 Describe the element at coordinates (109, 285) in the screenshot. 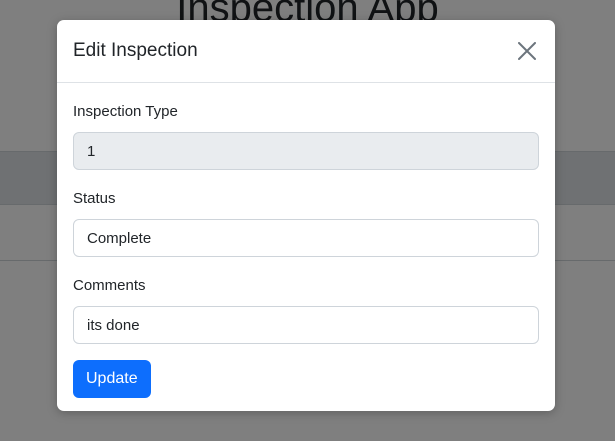

I see `comments-label: Comments` at that location.